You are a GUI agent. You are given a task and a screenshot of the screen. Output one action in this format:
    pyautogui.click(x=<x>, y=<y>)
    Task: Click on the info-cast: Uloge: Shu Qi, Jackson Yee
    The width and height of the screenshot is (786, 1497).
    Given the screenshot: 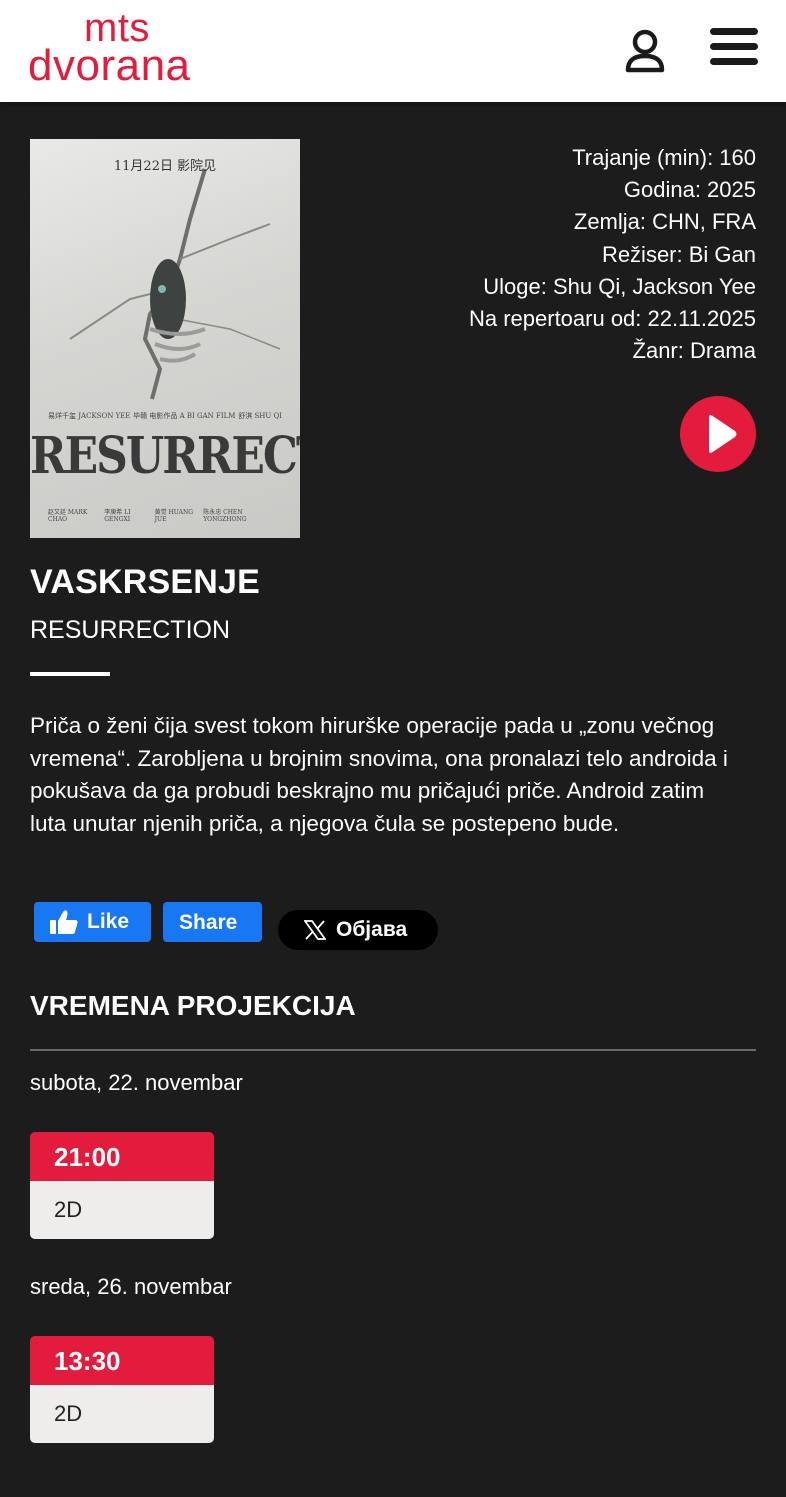 What is the action you would take?
    pyautogui.click(x=619, y=286)
    